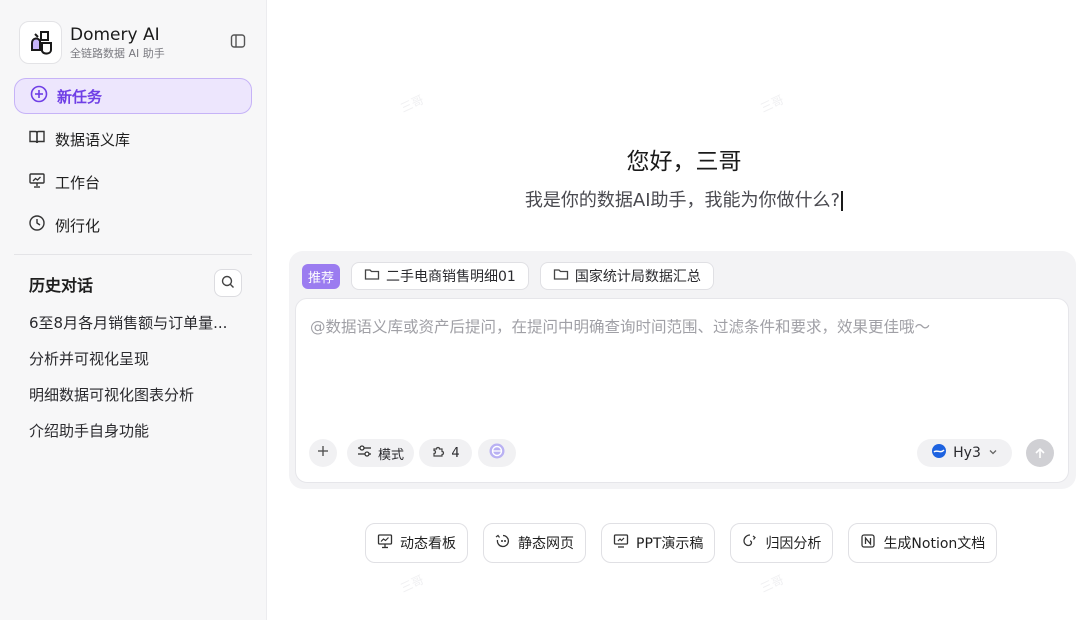 Image resolution: width=1080 pixels, height=620 pixels. I want to click on quick-action-label: 归因分析, so click(793, 544).